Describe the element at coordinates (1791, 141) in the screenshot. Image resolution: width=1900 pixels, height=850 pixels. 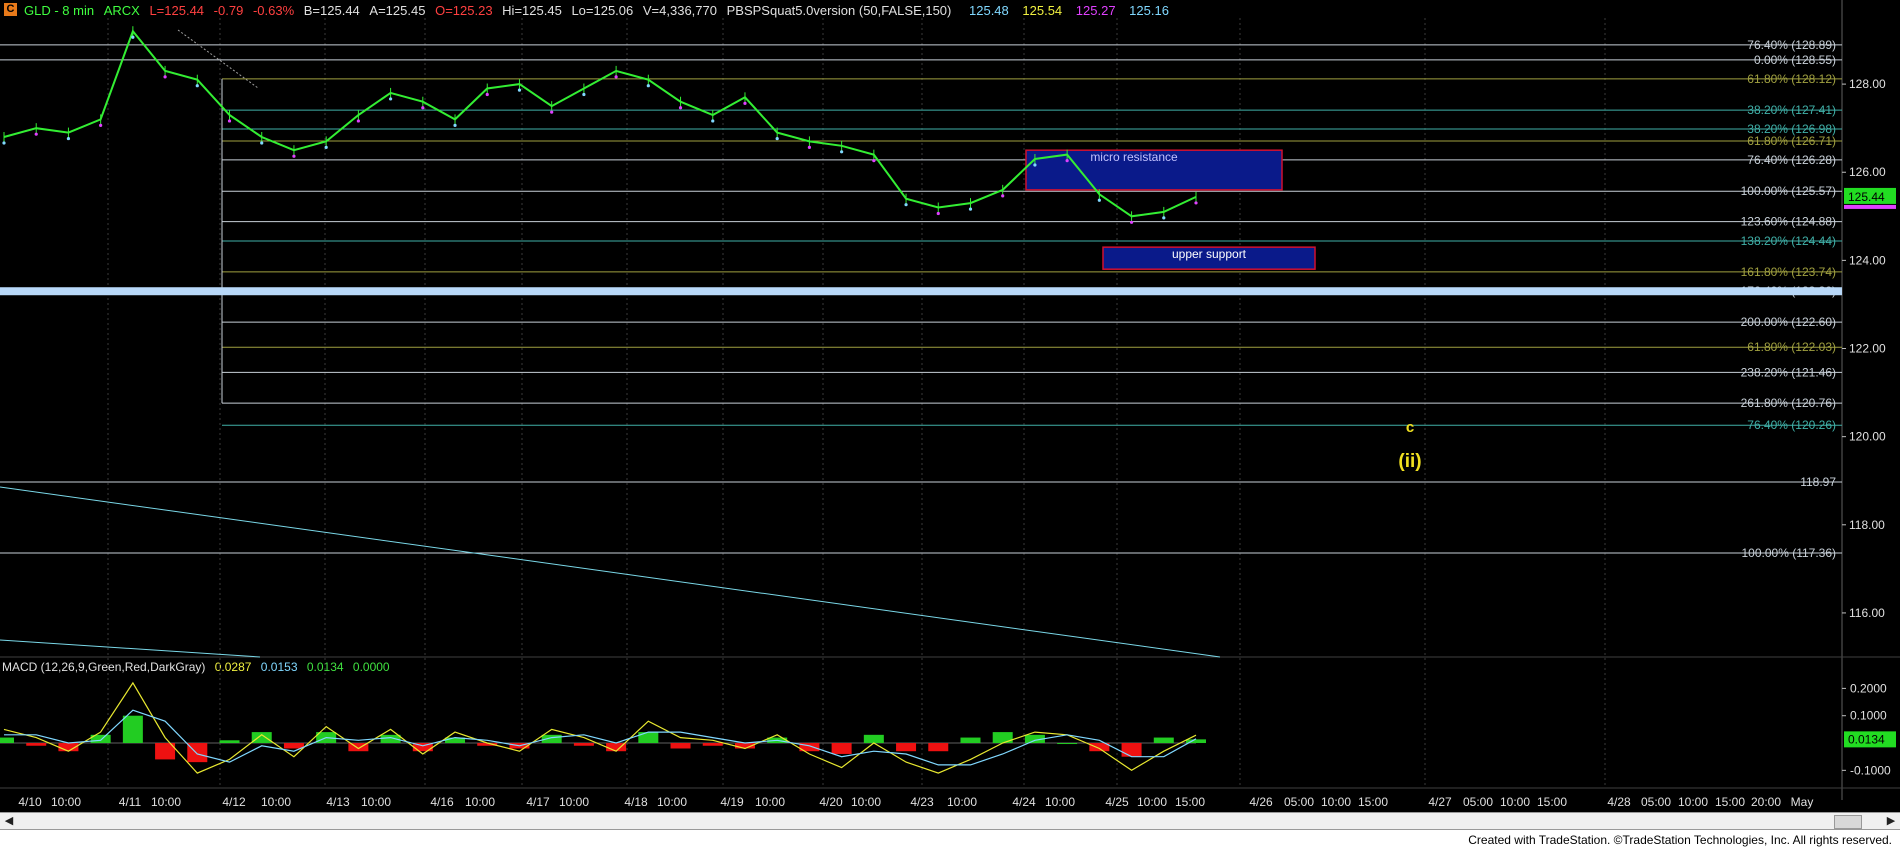
I see `fib-level-label: 61.80% (126.71)` at that location.